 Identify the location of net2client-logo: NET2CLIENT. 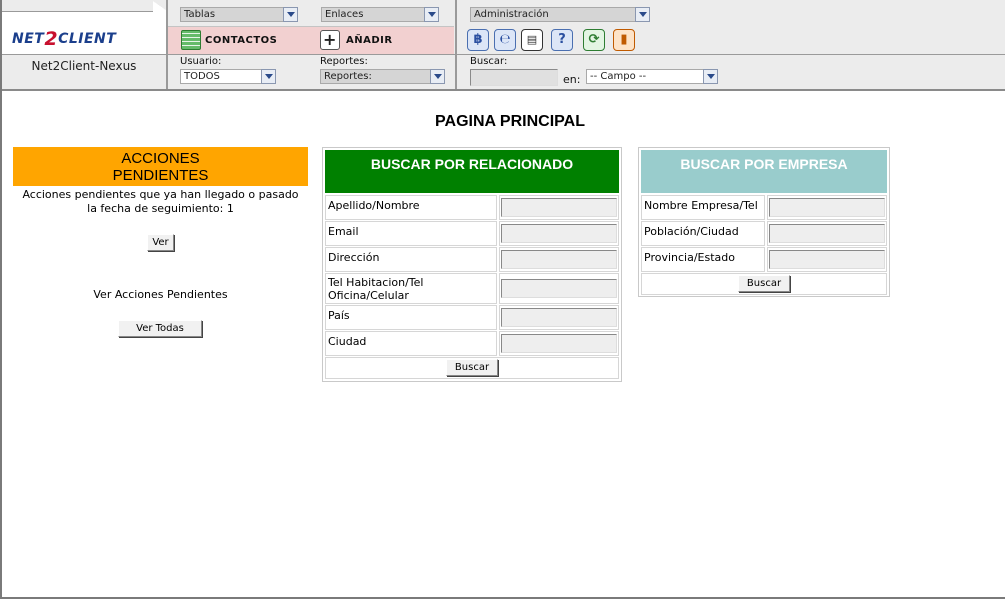
(64, 39).